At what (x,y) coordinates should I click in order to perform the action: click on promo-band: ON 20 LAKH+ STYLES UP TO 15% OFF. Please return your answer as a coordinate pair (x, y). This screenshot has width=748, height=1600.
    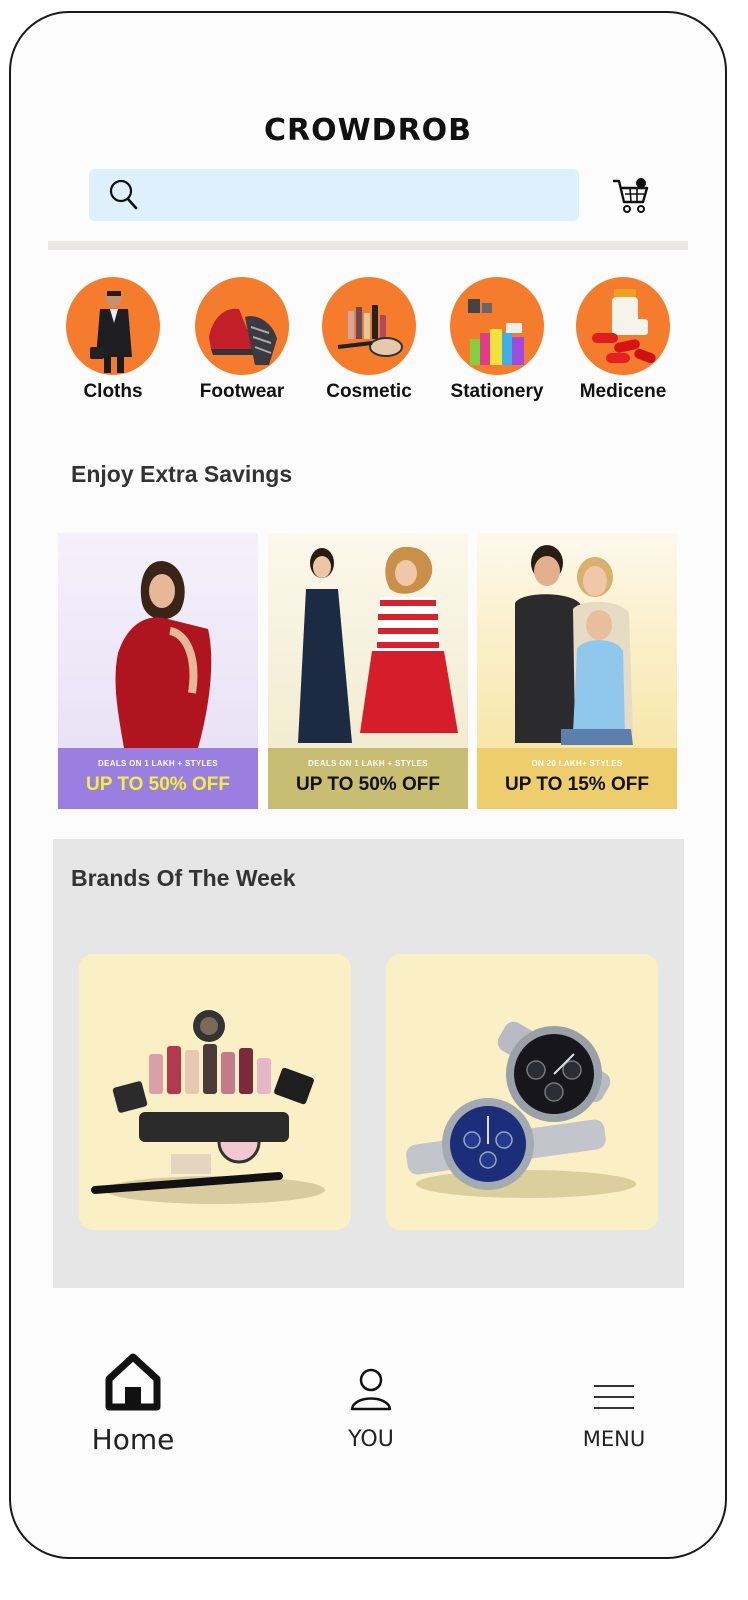
    Looking at the image, I should click on (577, 778).